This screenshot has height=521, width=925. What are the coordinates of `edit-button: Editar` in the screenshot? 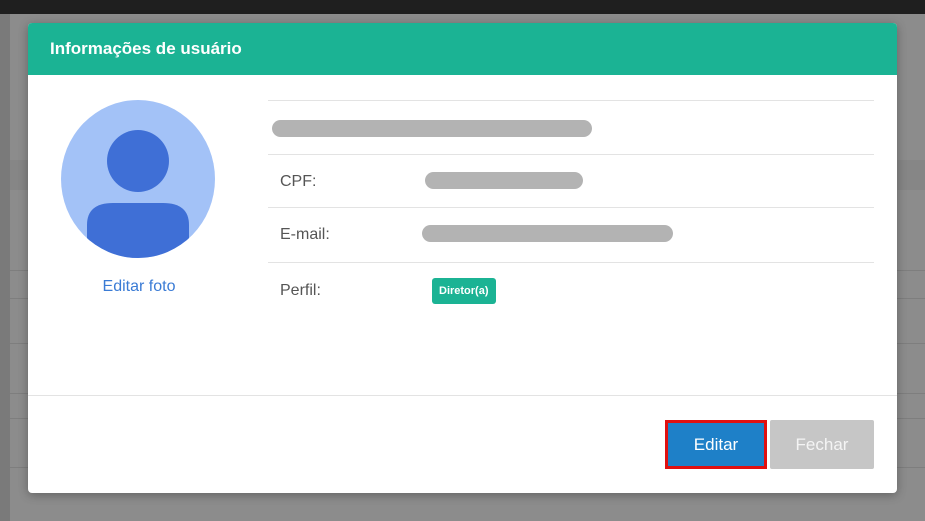 It's located at (716, 444).